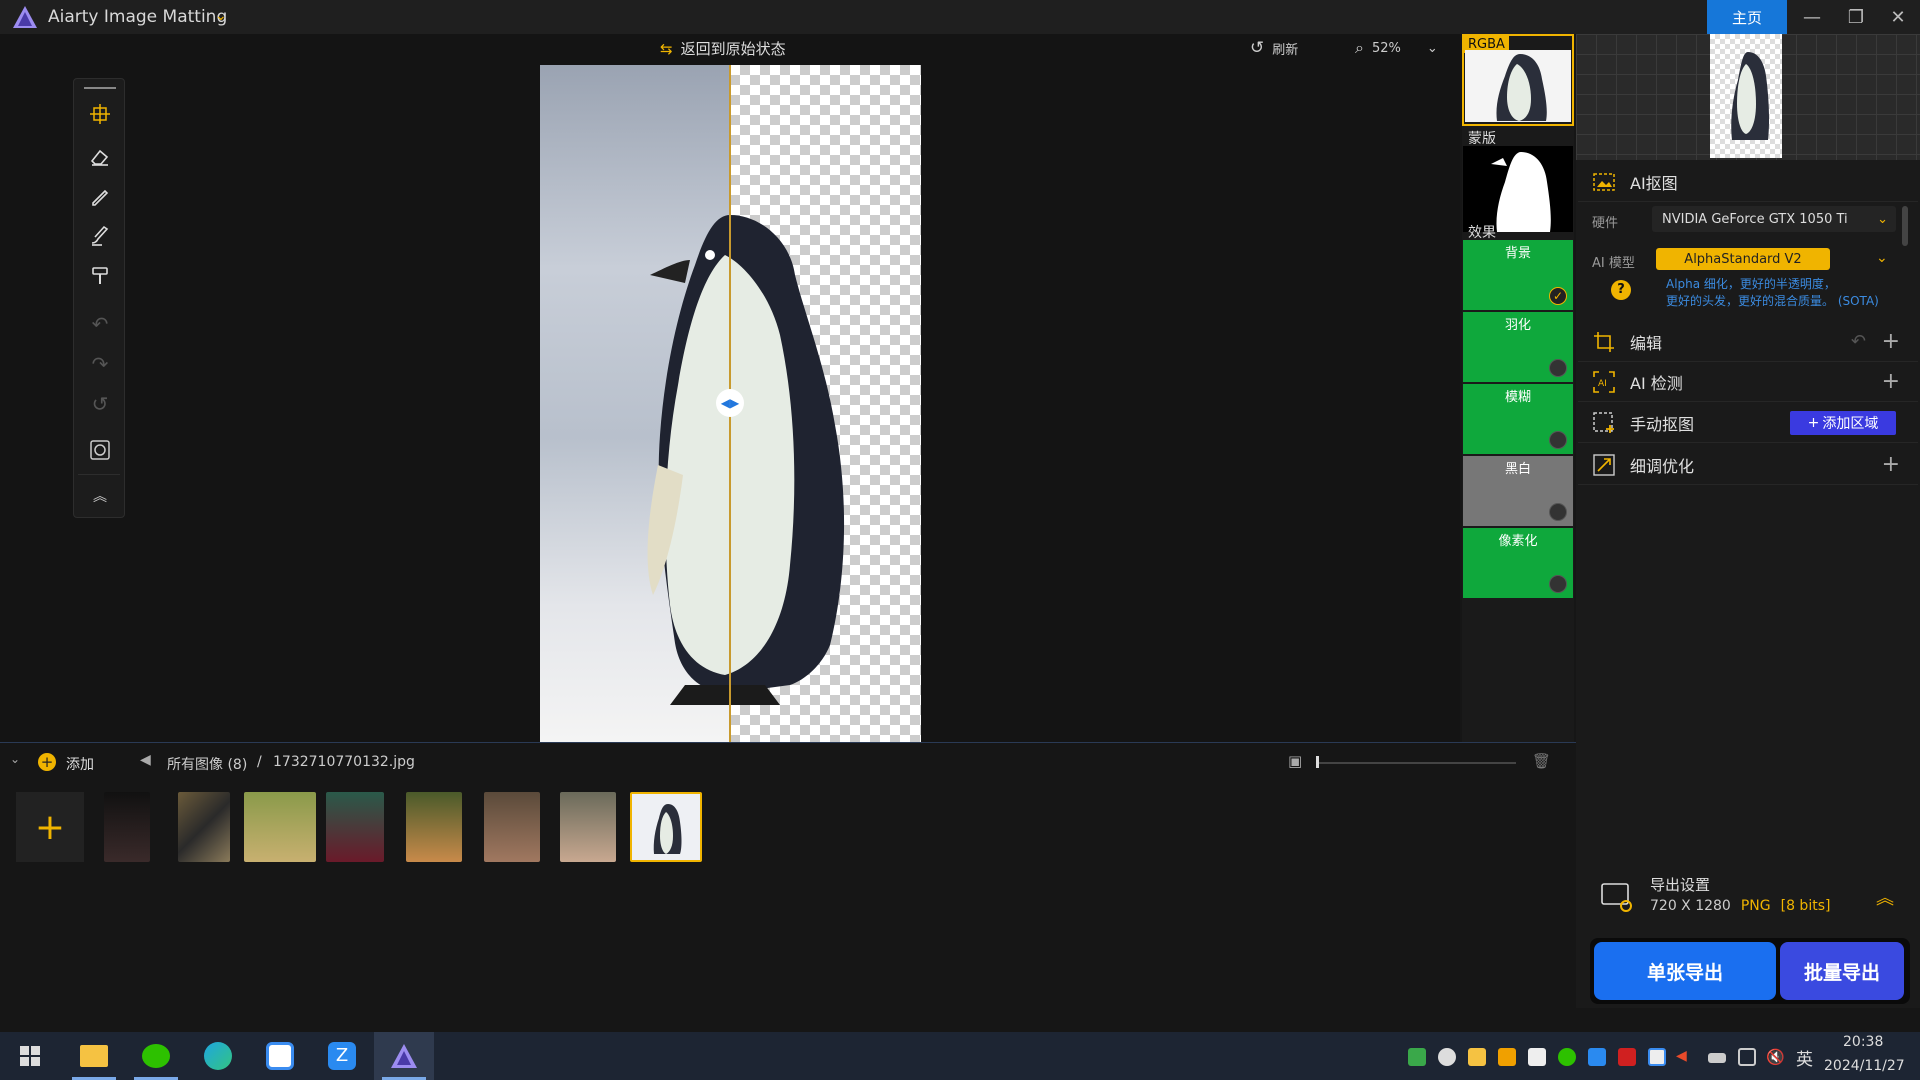 The width and height of the screenshot is (1920, 1080). I want to click on add-image-tile: +, so click(50, 827).